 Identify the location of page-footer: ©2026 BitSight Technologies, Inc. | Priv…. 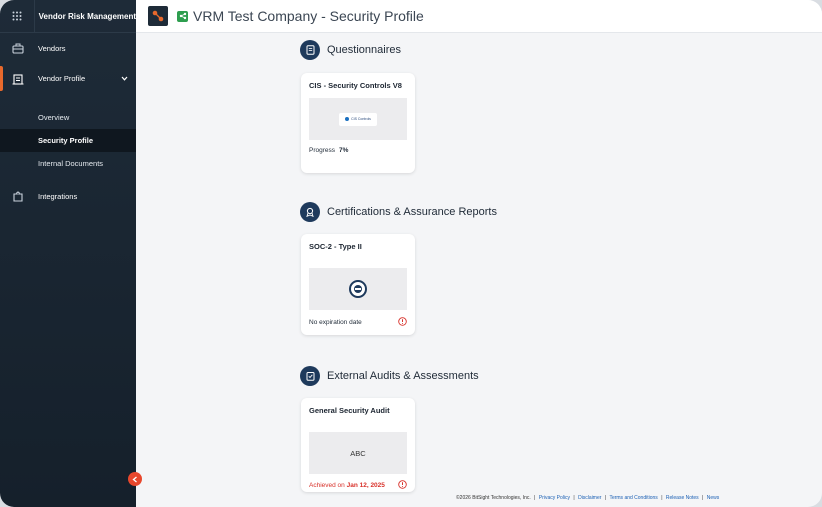
(588, 498).